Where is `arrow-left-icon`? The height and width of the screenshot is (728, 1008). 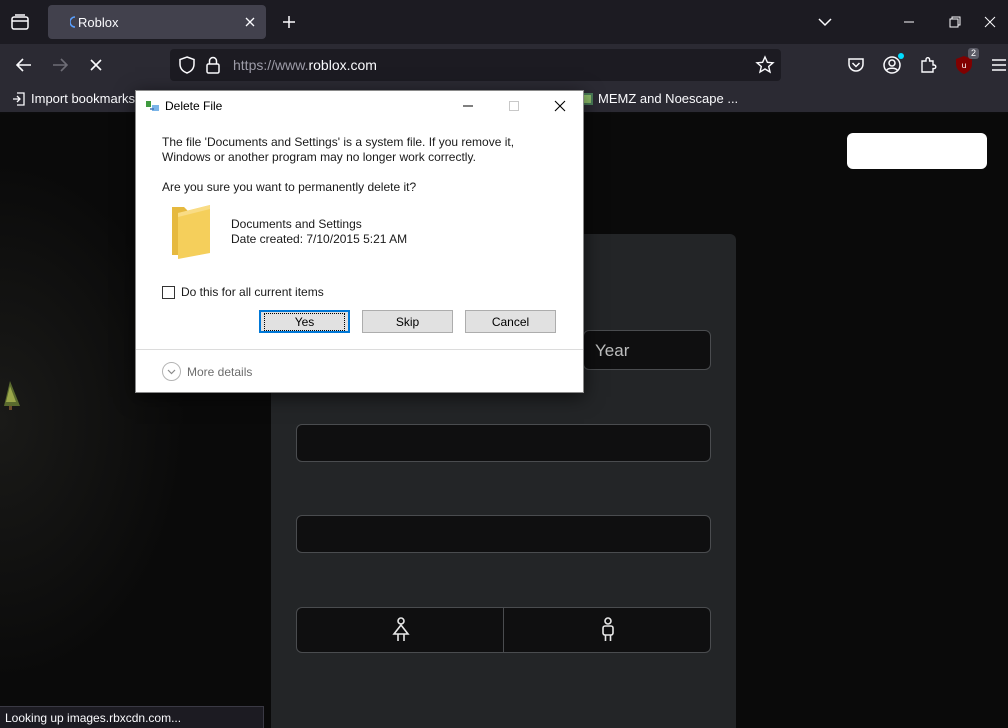 arrow-left-icon is located at coordinates (23, 65).